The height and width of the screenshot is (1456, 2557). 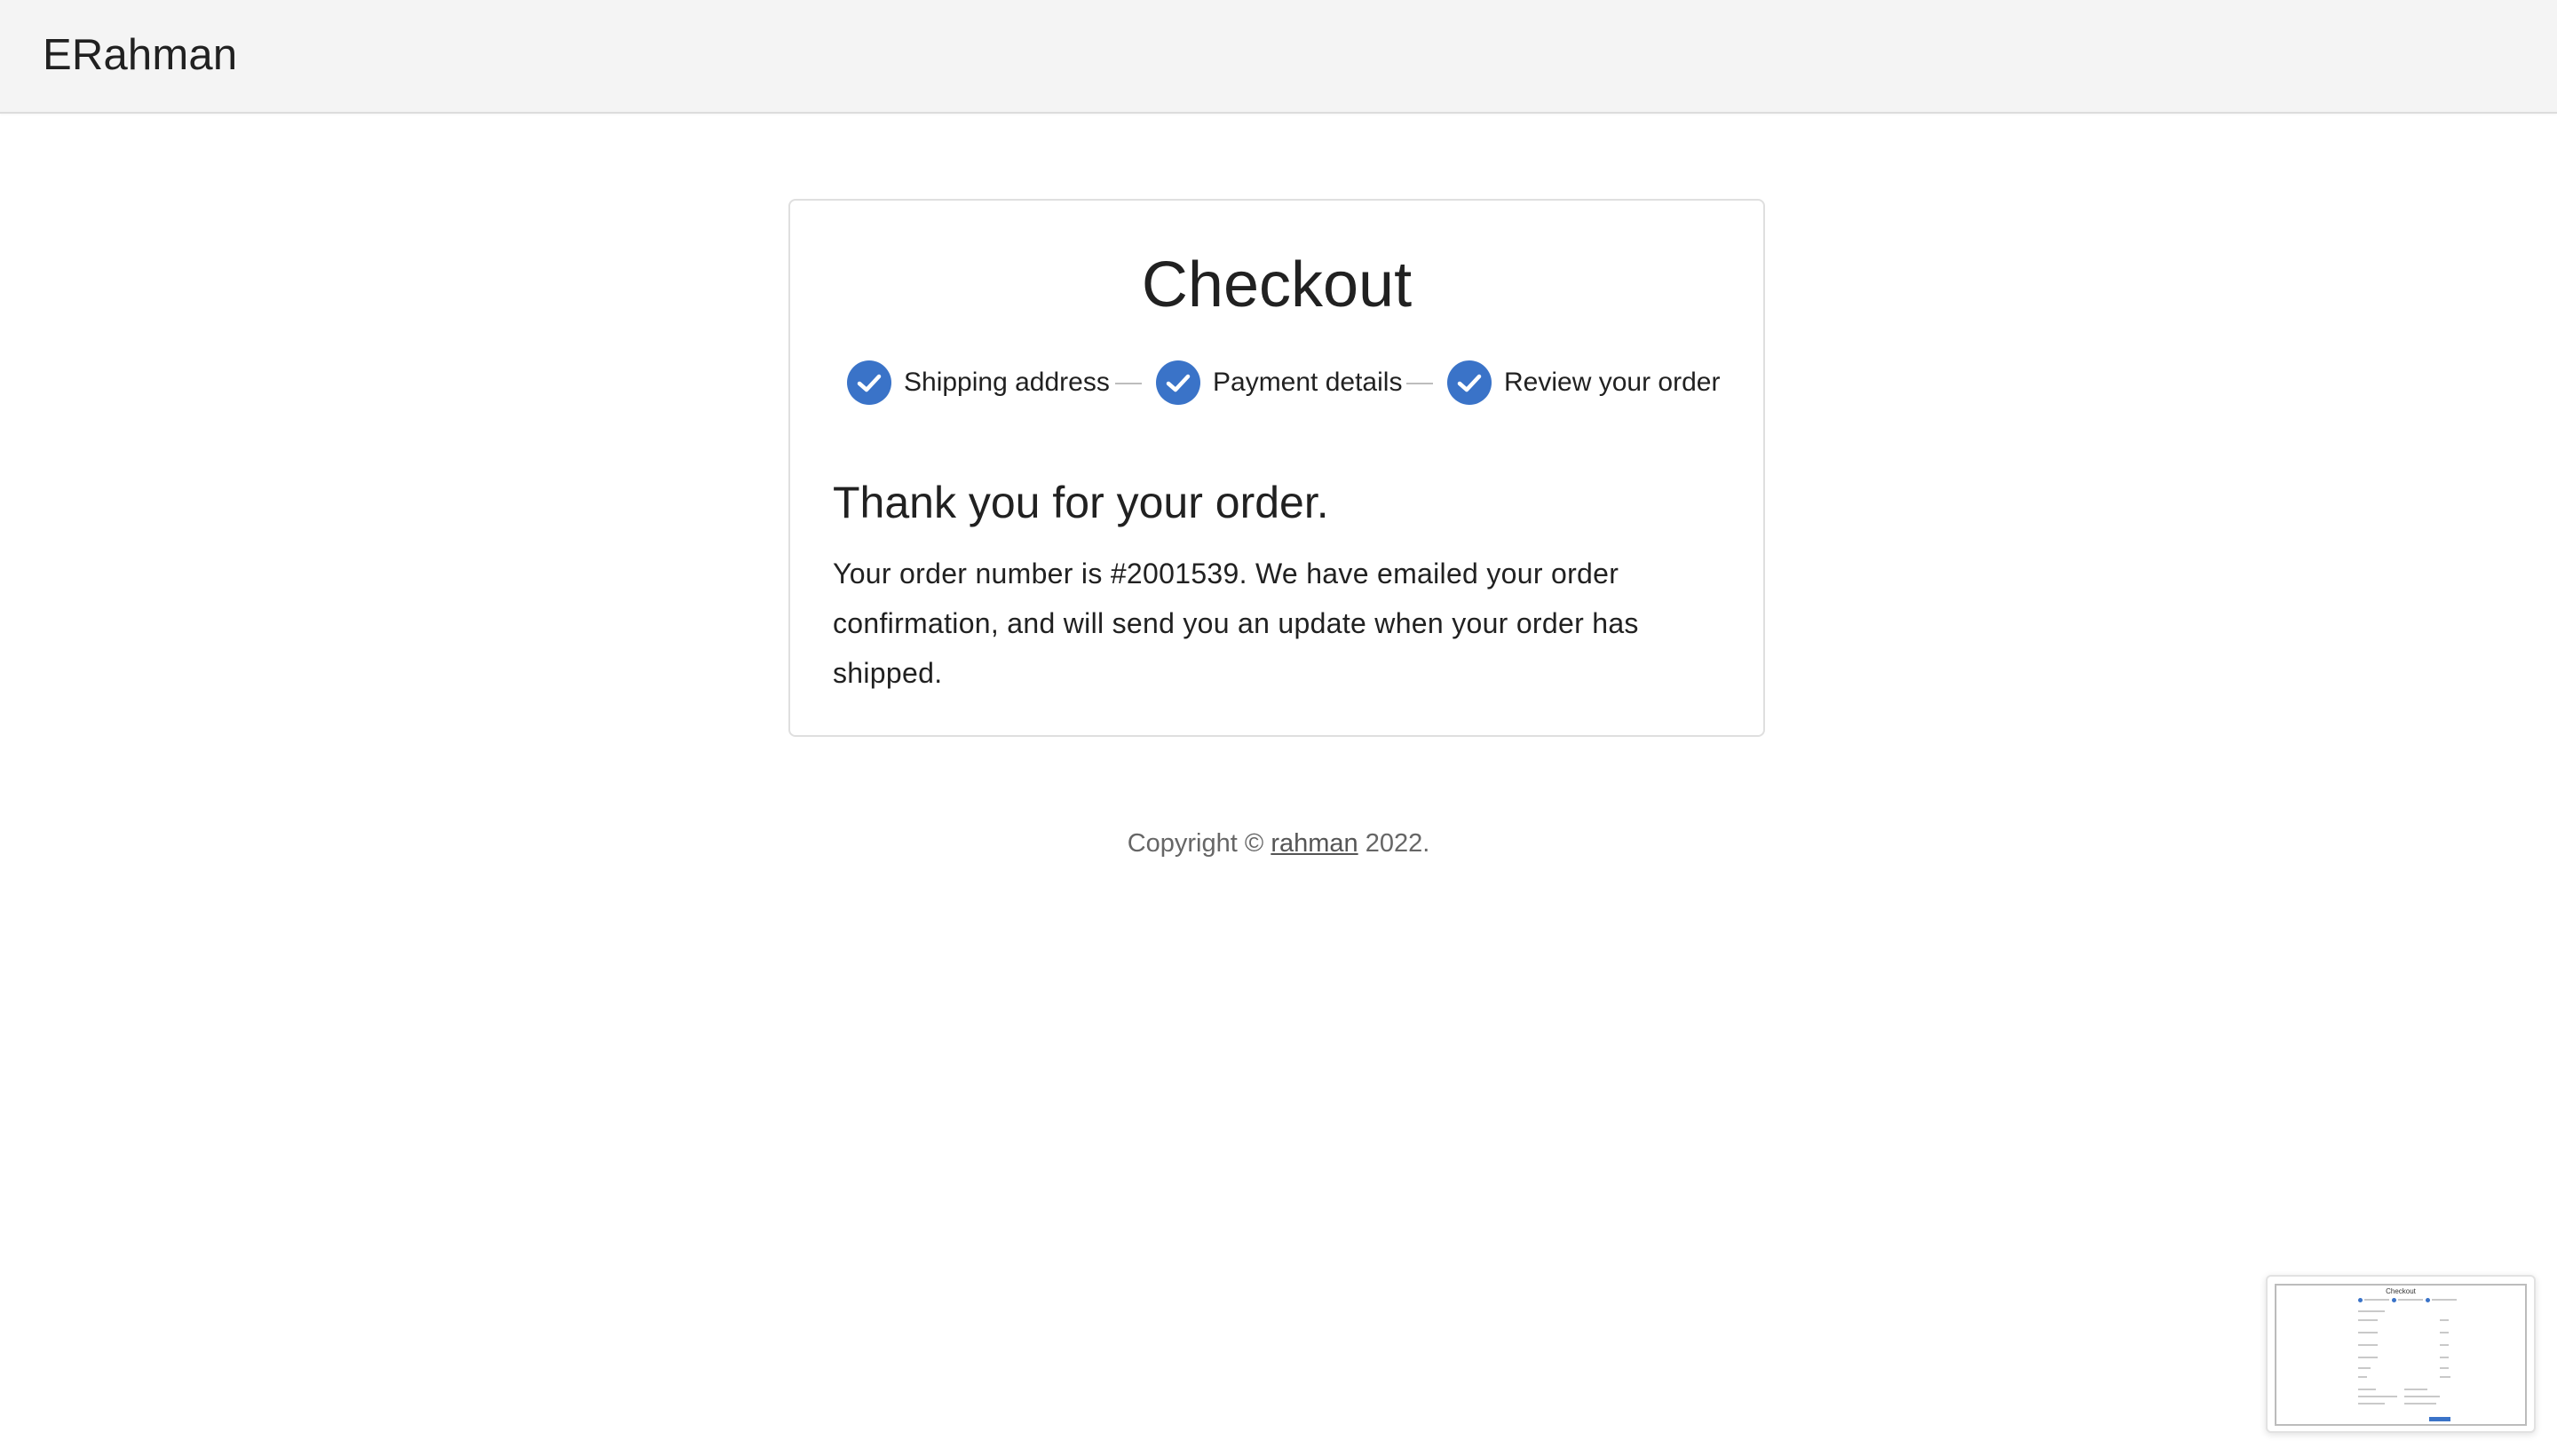 What do you see at coordinates (1314, 843) in the screenshot?
I see `copyright-link: rahman` at bounding box center [1314, 843].